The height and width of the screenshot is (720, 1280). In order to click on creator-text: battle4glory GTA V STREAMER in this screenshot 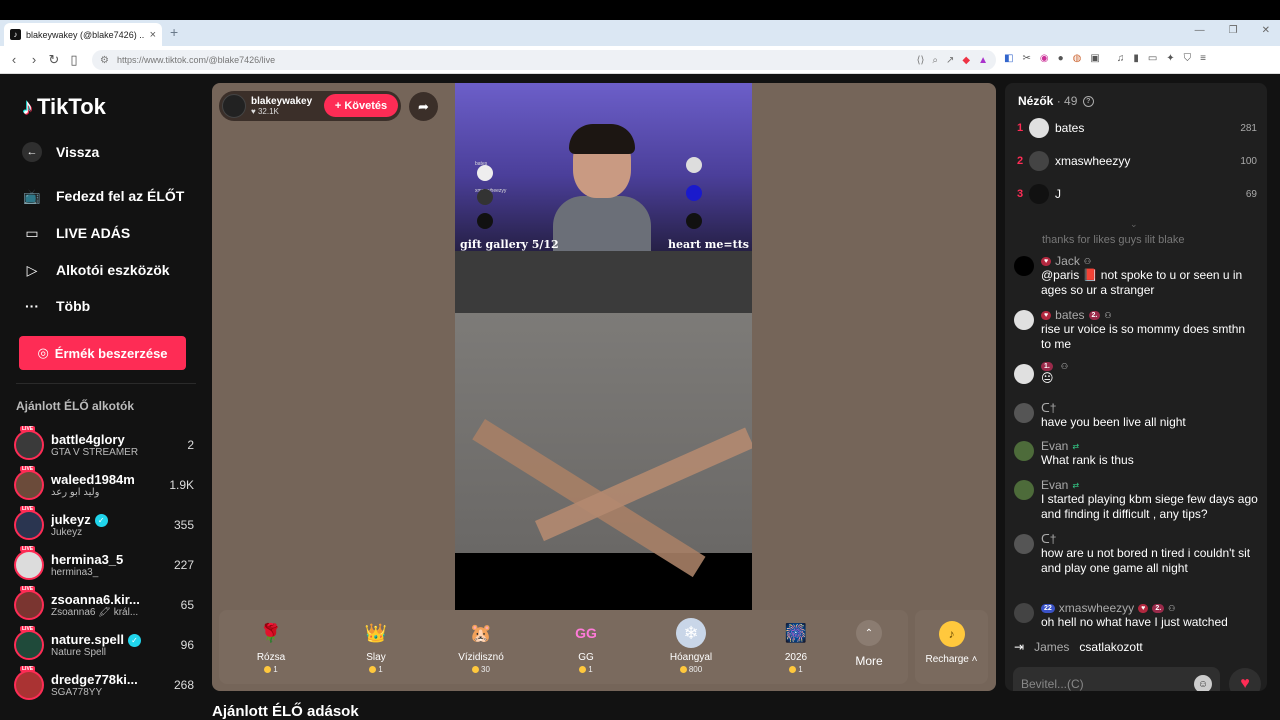, I will do `click(116, 445)`.